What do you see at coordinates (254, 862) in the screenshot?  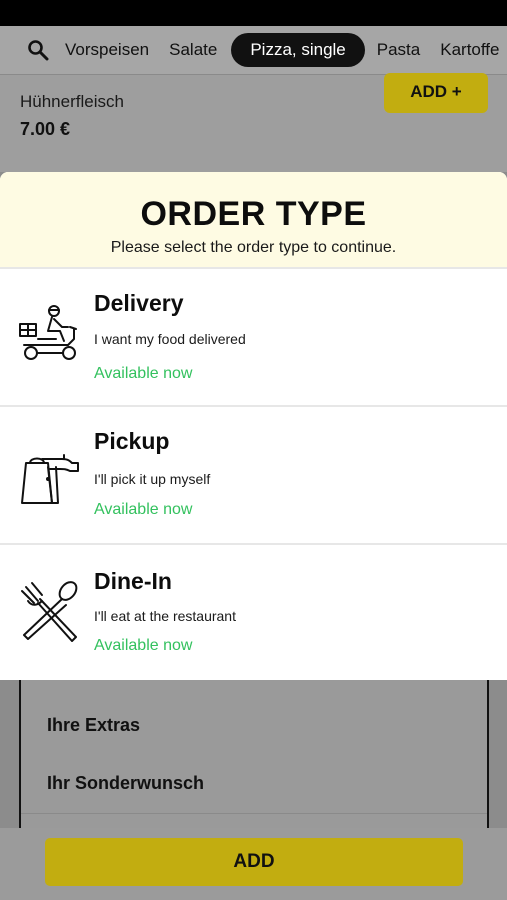 I see `add-to-cart-button: ADD` at bounding box center [254, 862].